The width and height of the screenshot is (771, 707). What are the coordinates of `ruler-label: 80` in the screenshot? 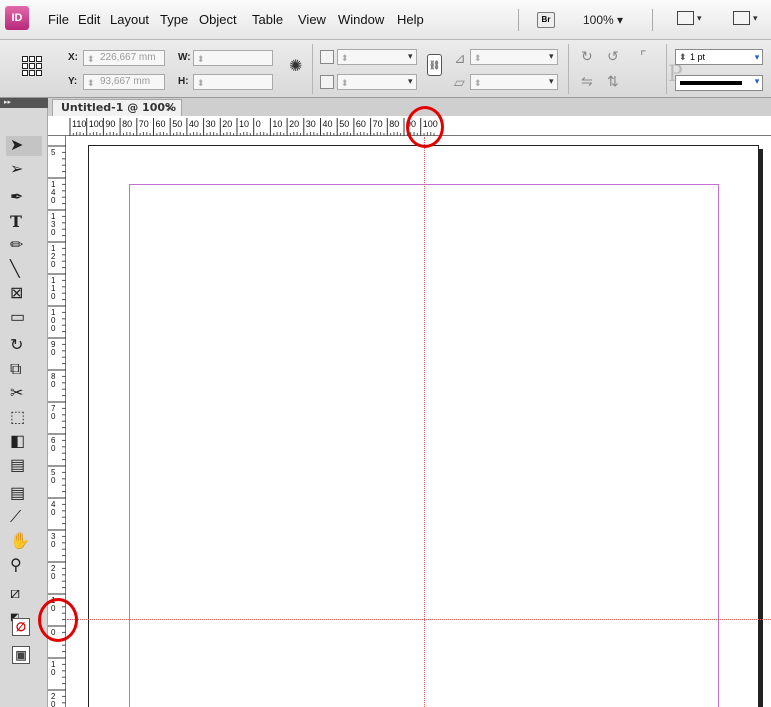 It's located at (127, 124).